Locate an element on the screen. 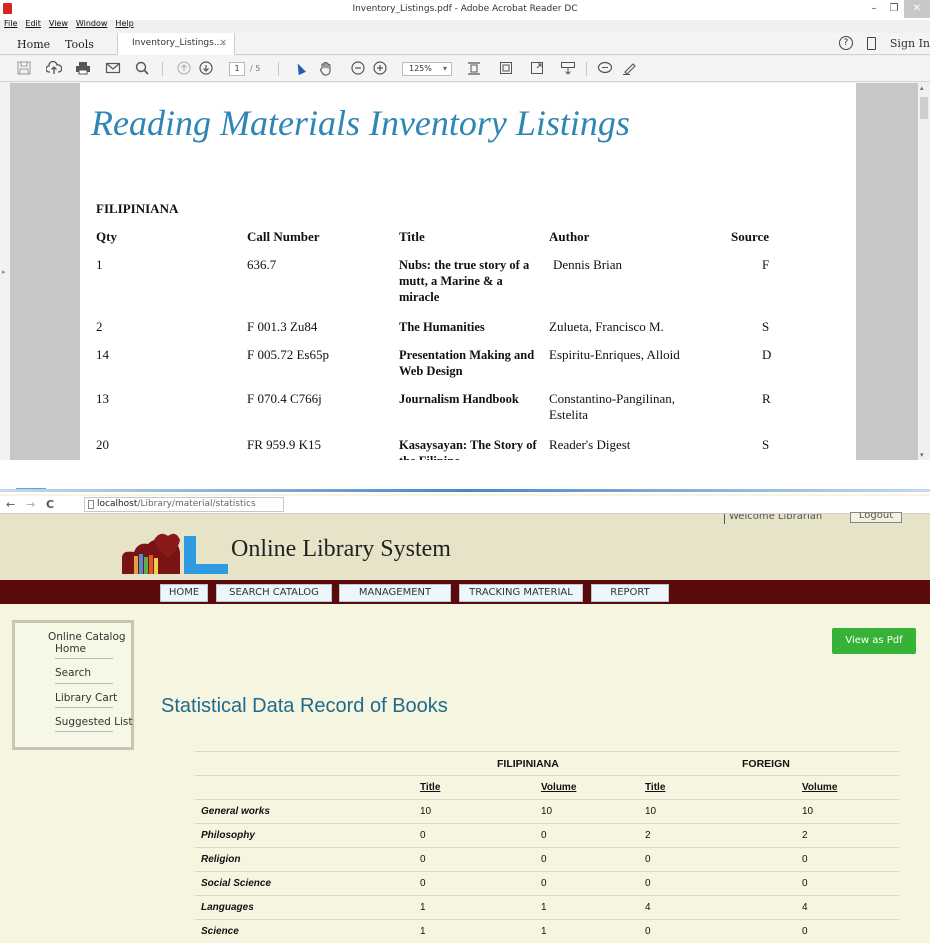 The width and height of the screenshot is (930, 943). table-row: Science 1 1 0 0 is located at coordinates (547, 931).